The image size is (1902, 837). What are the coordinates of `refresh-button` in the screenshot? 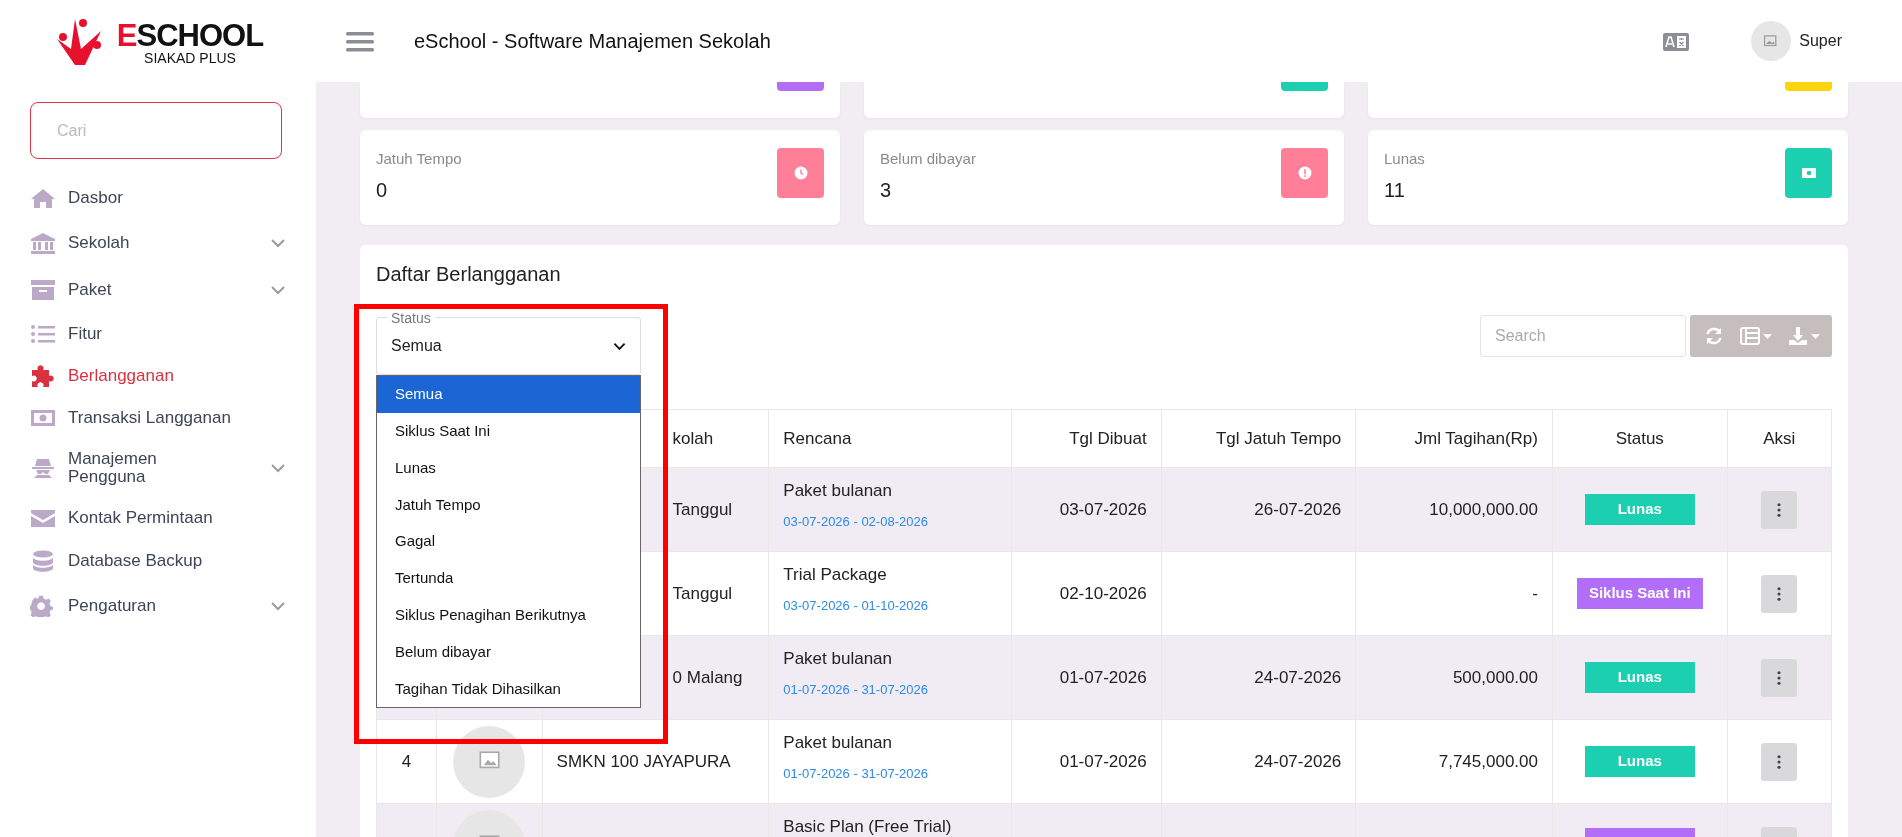 It's located at (1711, 336).